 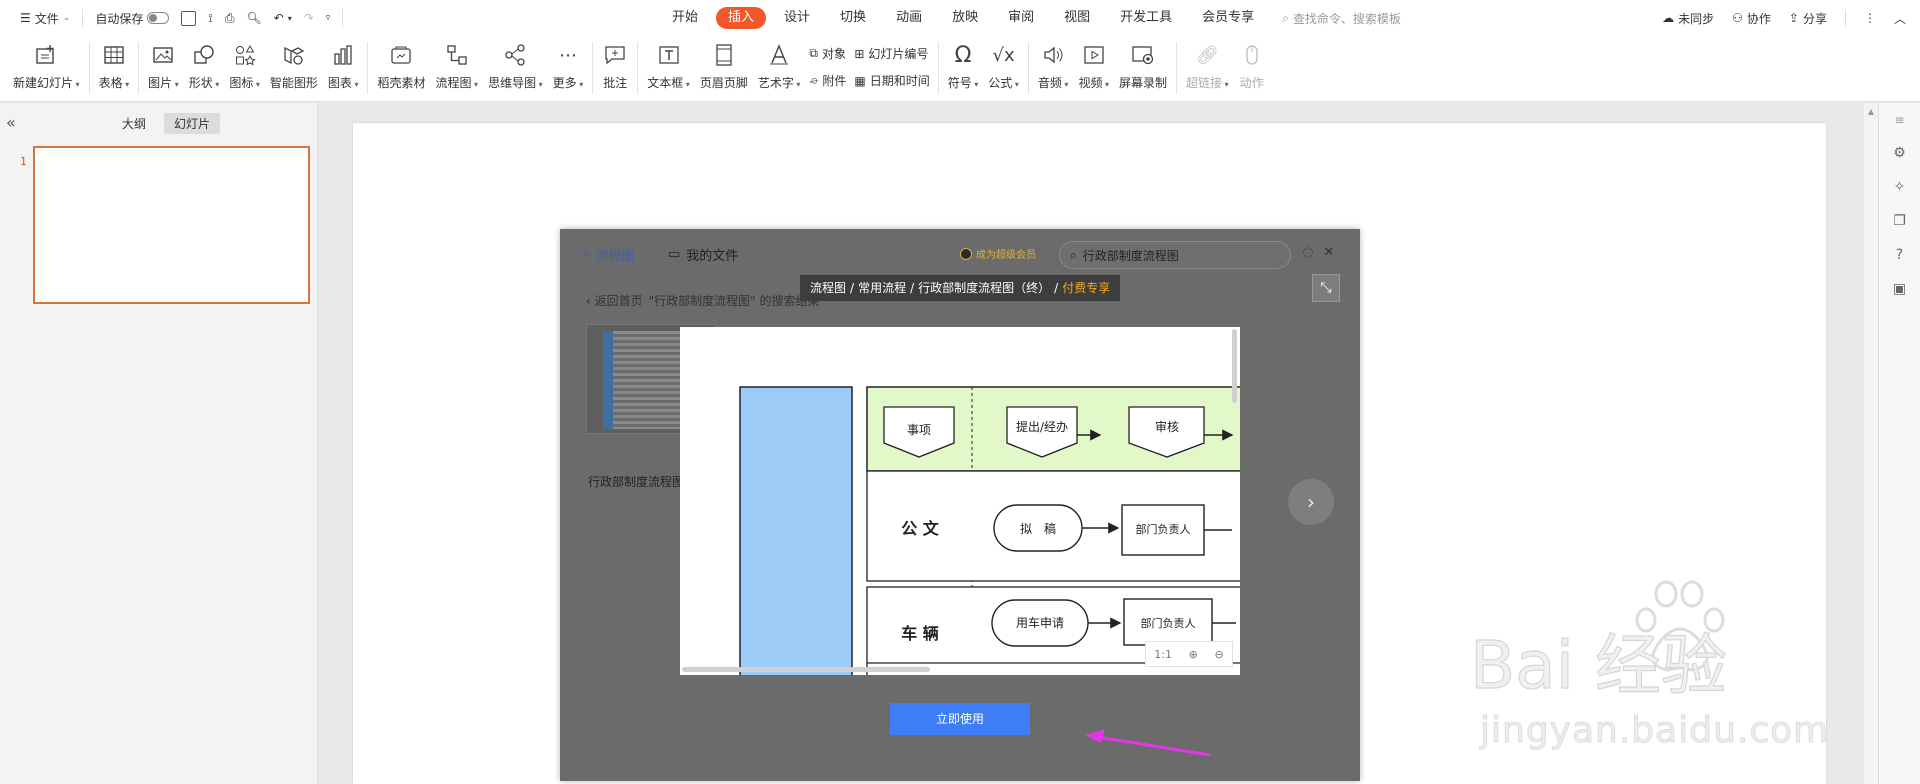 What do you see at coordinates (1688, 18) in the screenshot?
I see `sync-status-button: ☁ 未同步` at bounding box center [1688, 18].